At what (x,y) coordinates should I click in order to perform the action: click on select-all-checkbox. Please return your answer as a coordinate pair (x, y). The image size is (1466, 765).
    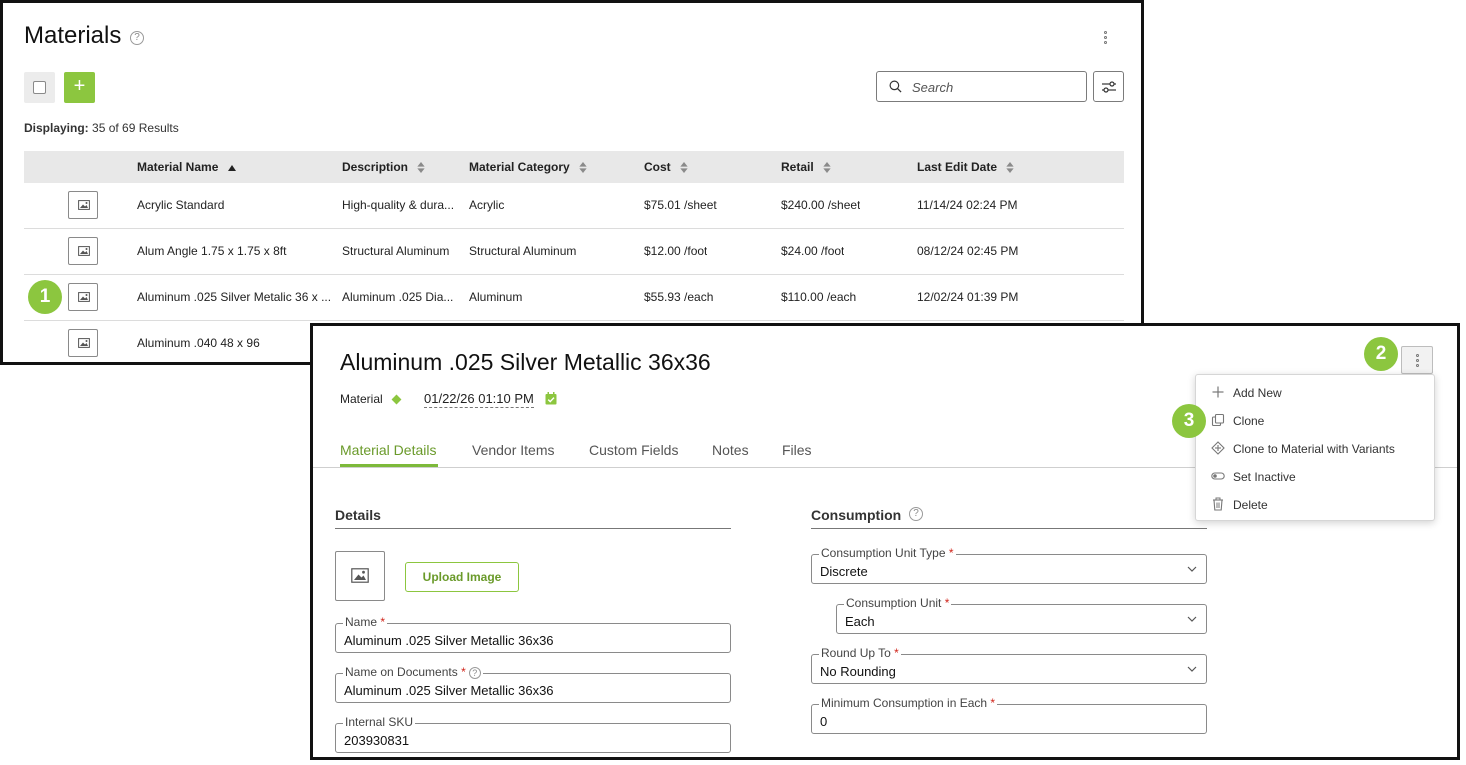
    Looking at the image, I should click on (39, 87).